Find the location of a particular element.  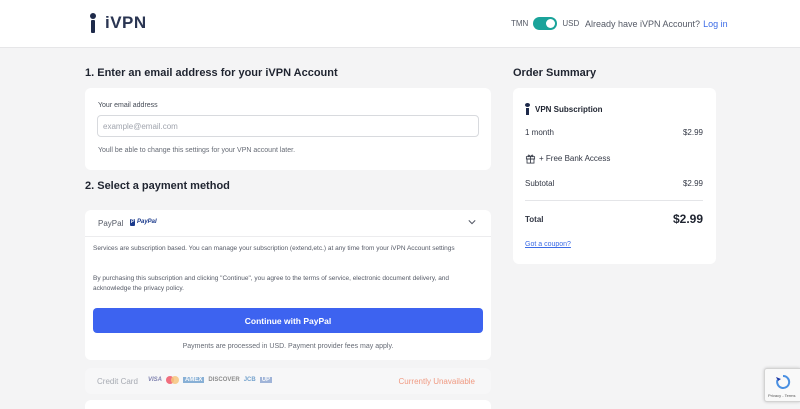

order-summary-title: Order Summary is located at coordinates (555, 73).